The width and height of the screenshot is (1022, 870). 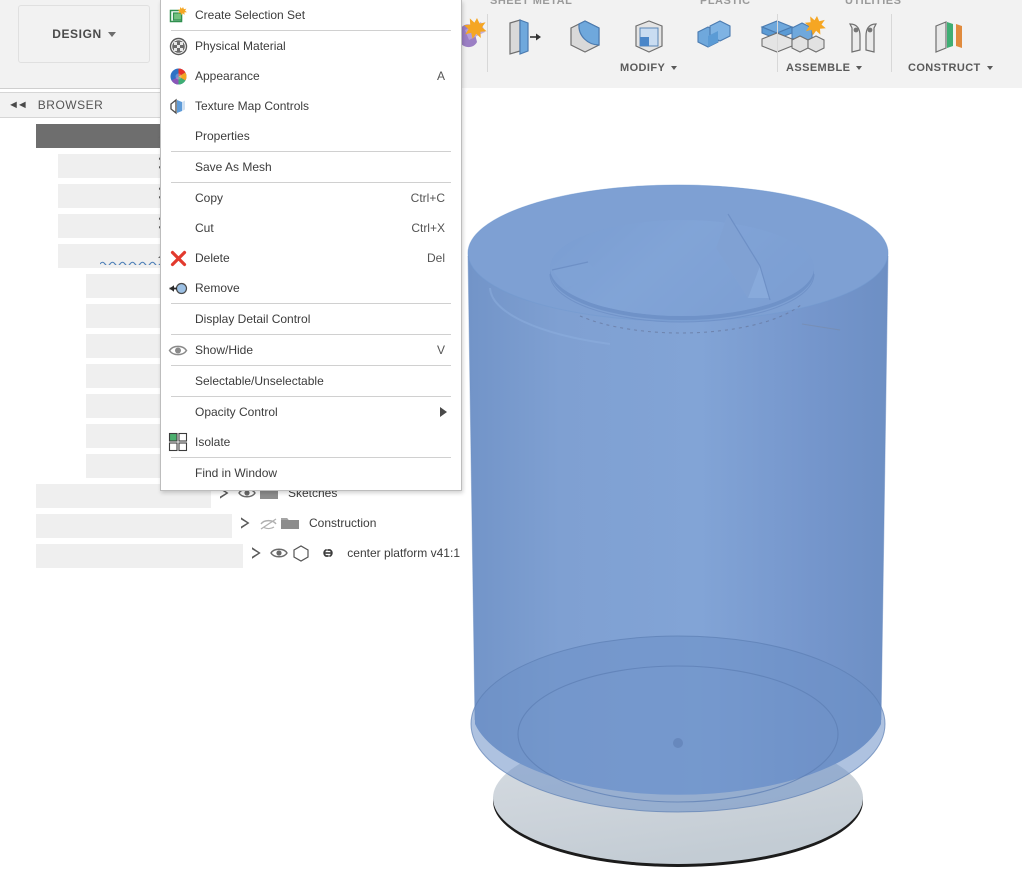 I want to click on menu-item-accelerator: V, so click(x=440, y=350).